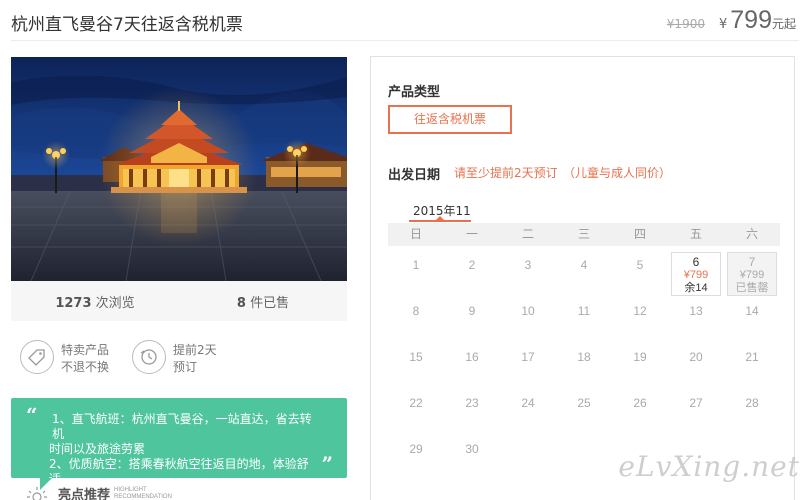  I want to click on calendar-day: 19, so click(640, 357).